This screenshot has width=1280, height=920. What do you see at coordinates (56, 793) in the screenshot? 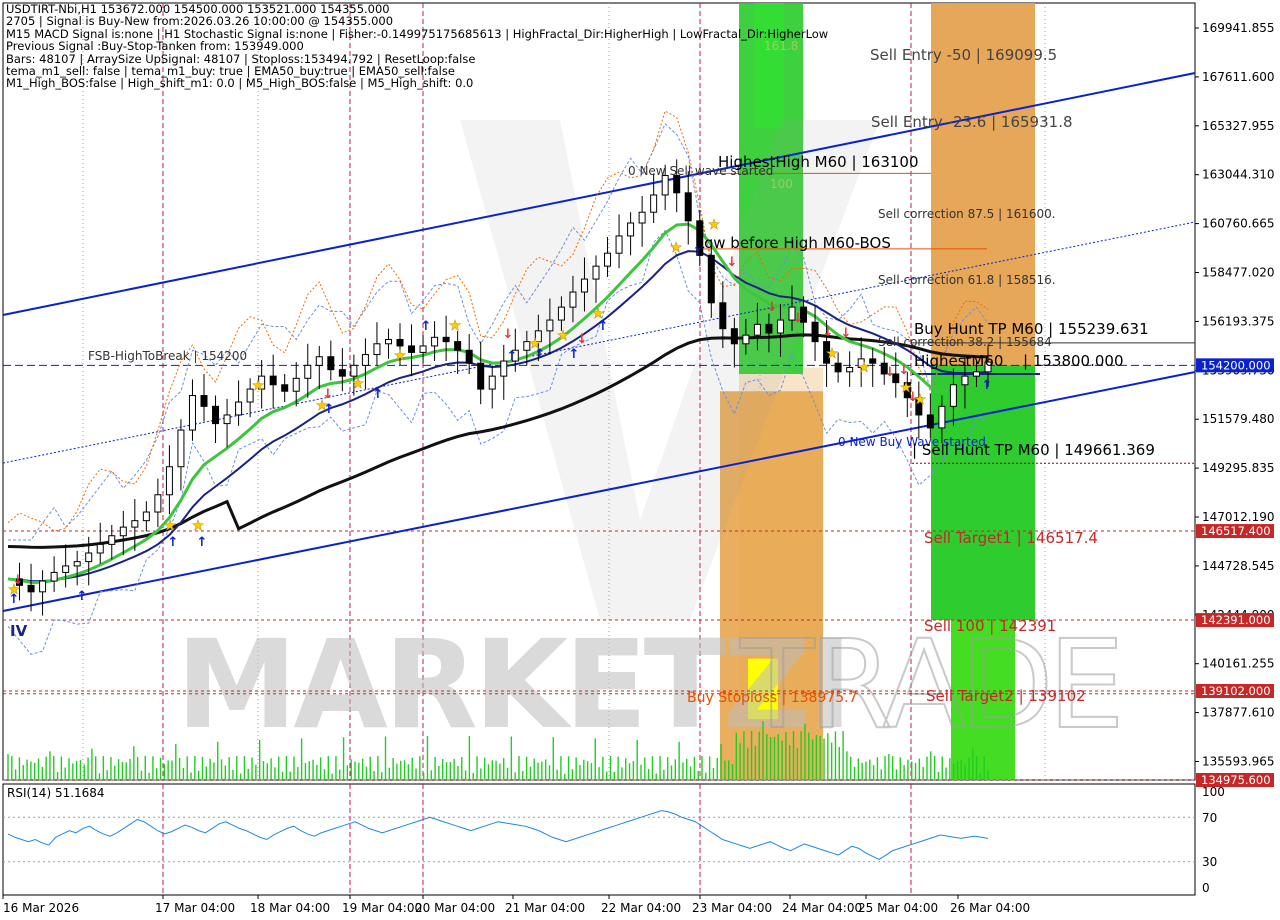
I see `rsi-label: RSI(14) 51.1684` at bounding box center [56, 793].